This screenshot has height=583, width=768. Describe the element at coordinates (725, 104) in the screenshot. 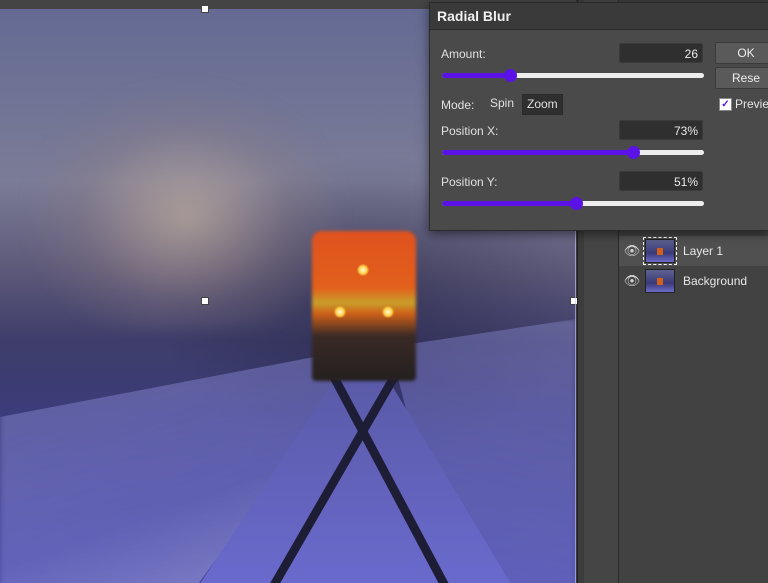

I see `check-icon: ✓` at that location.